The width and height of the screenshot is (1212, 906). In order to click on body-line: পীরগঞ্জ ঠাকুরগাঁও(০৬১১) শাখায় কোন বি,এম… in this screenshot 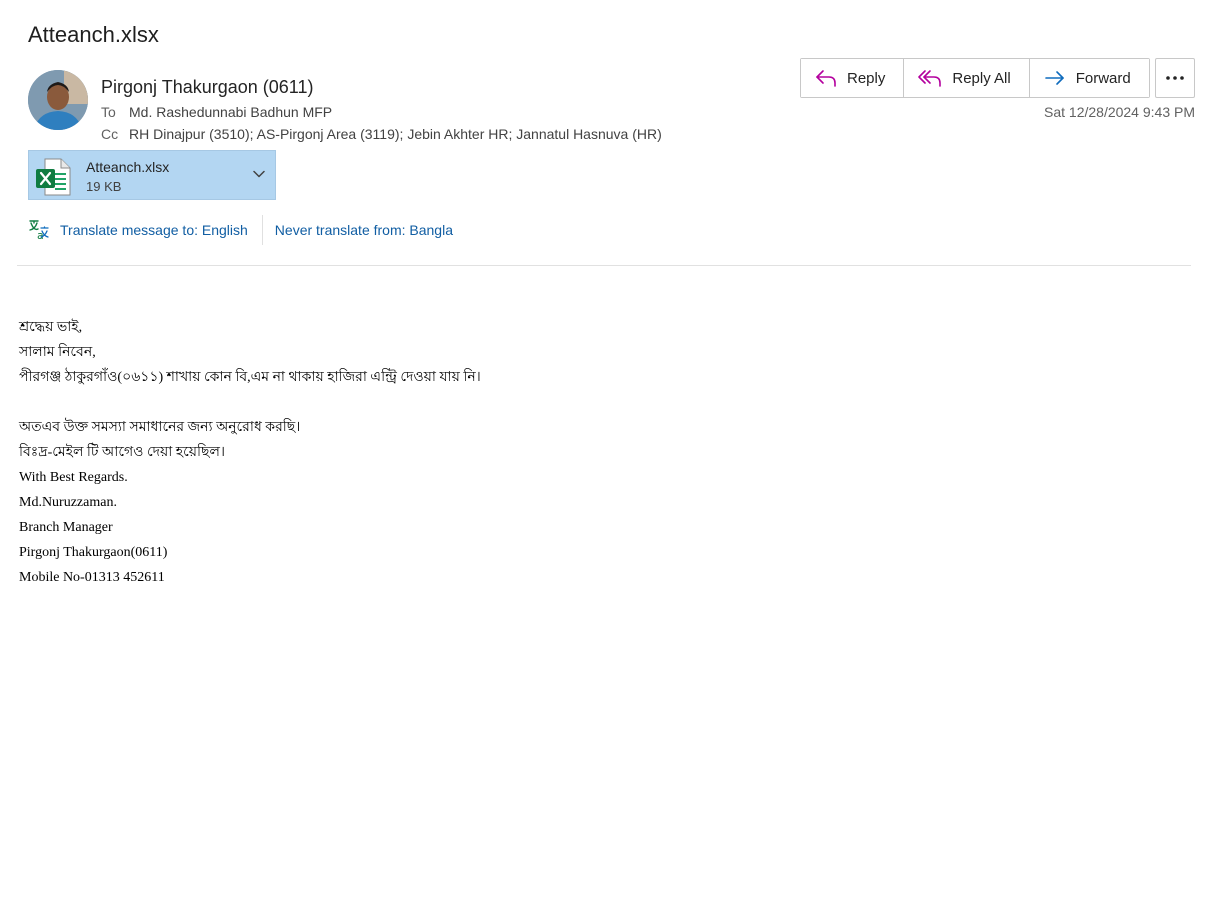, I will do `click(250, 377)`.